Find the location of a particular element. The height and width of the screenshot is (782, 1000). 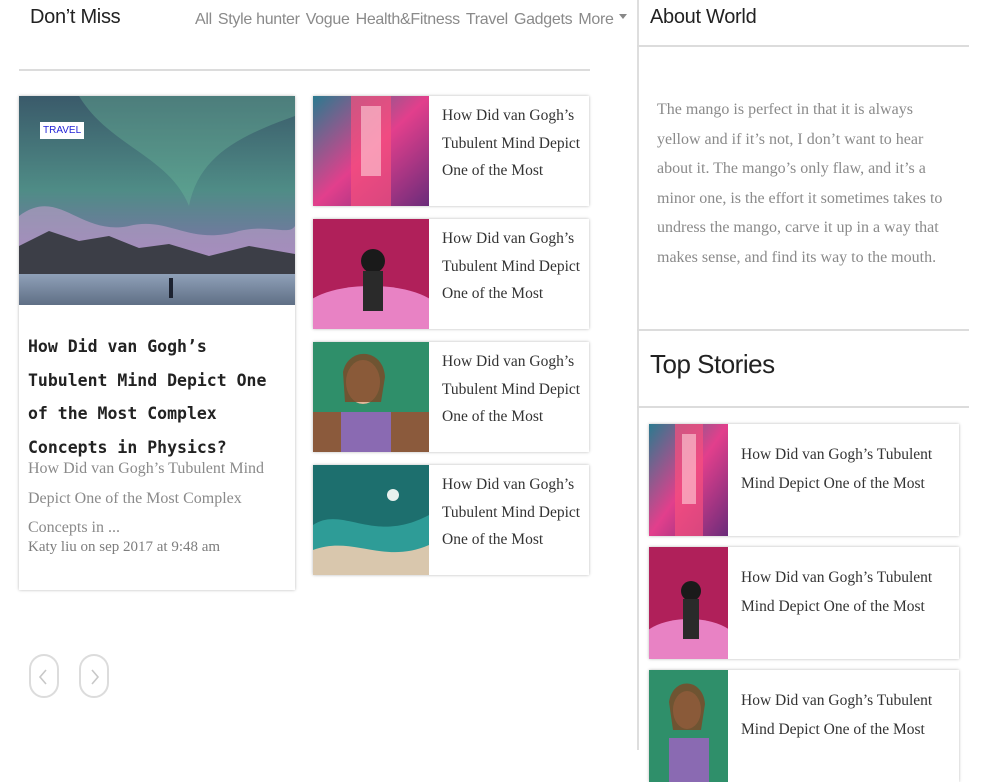

filter-gadgets: Gadgets is located at coordinates (543, 20).